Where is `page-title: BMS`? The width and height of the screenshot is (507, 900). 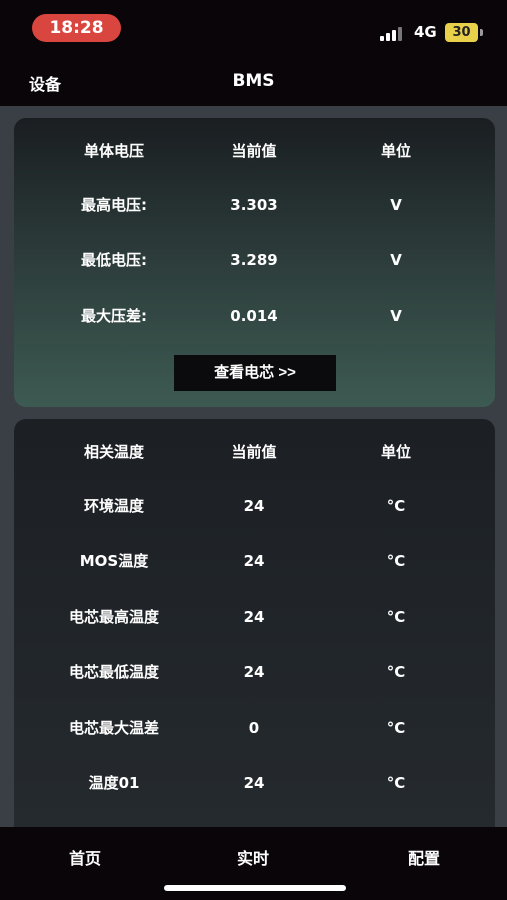 page-title: BMS is located at coordinates (253, 81).